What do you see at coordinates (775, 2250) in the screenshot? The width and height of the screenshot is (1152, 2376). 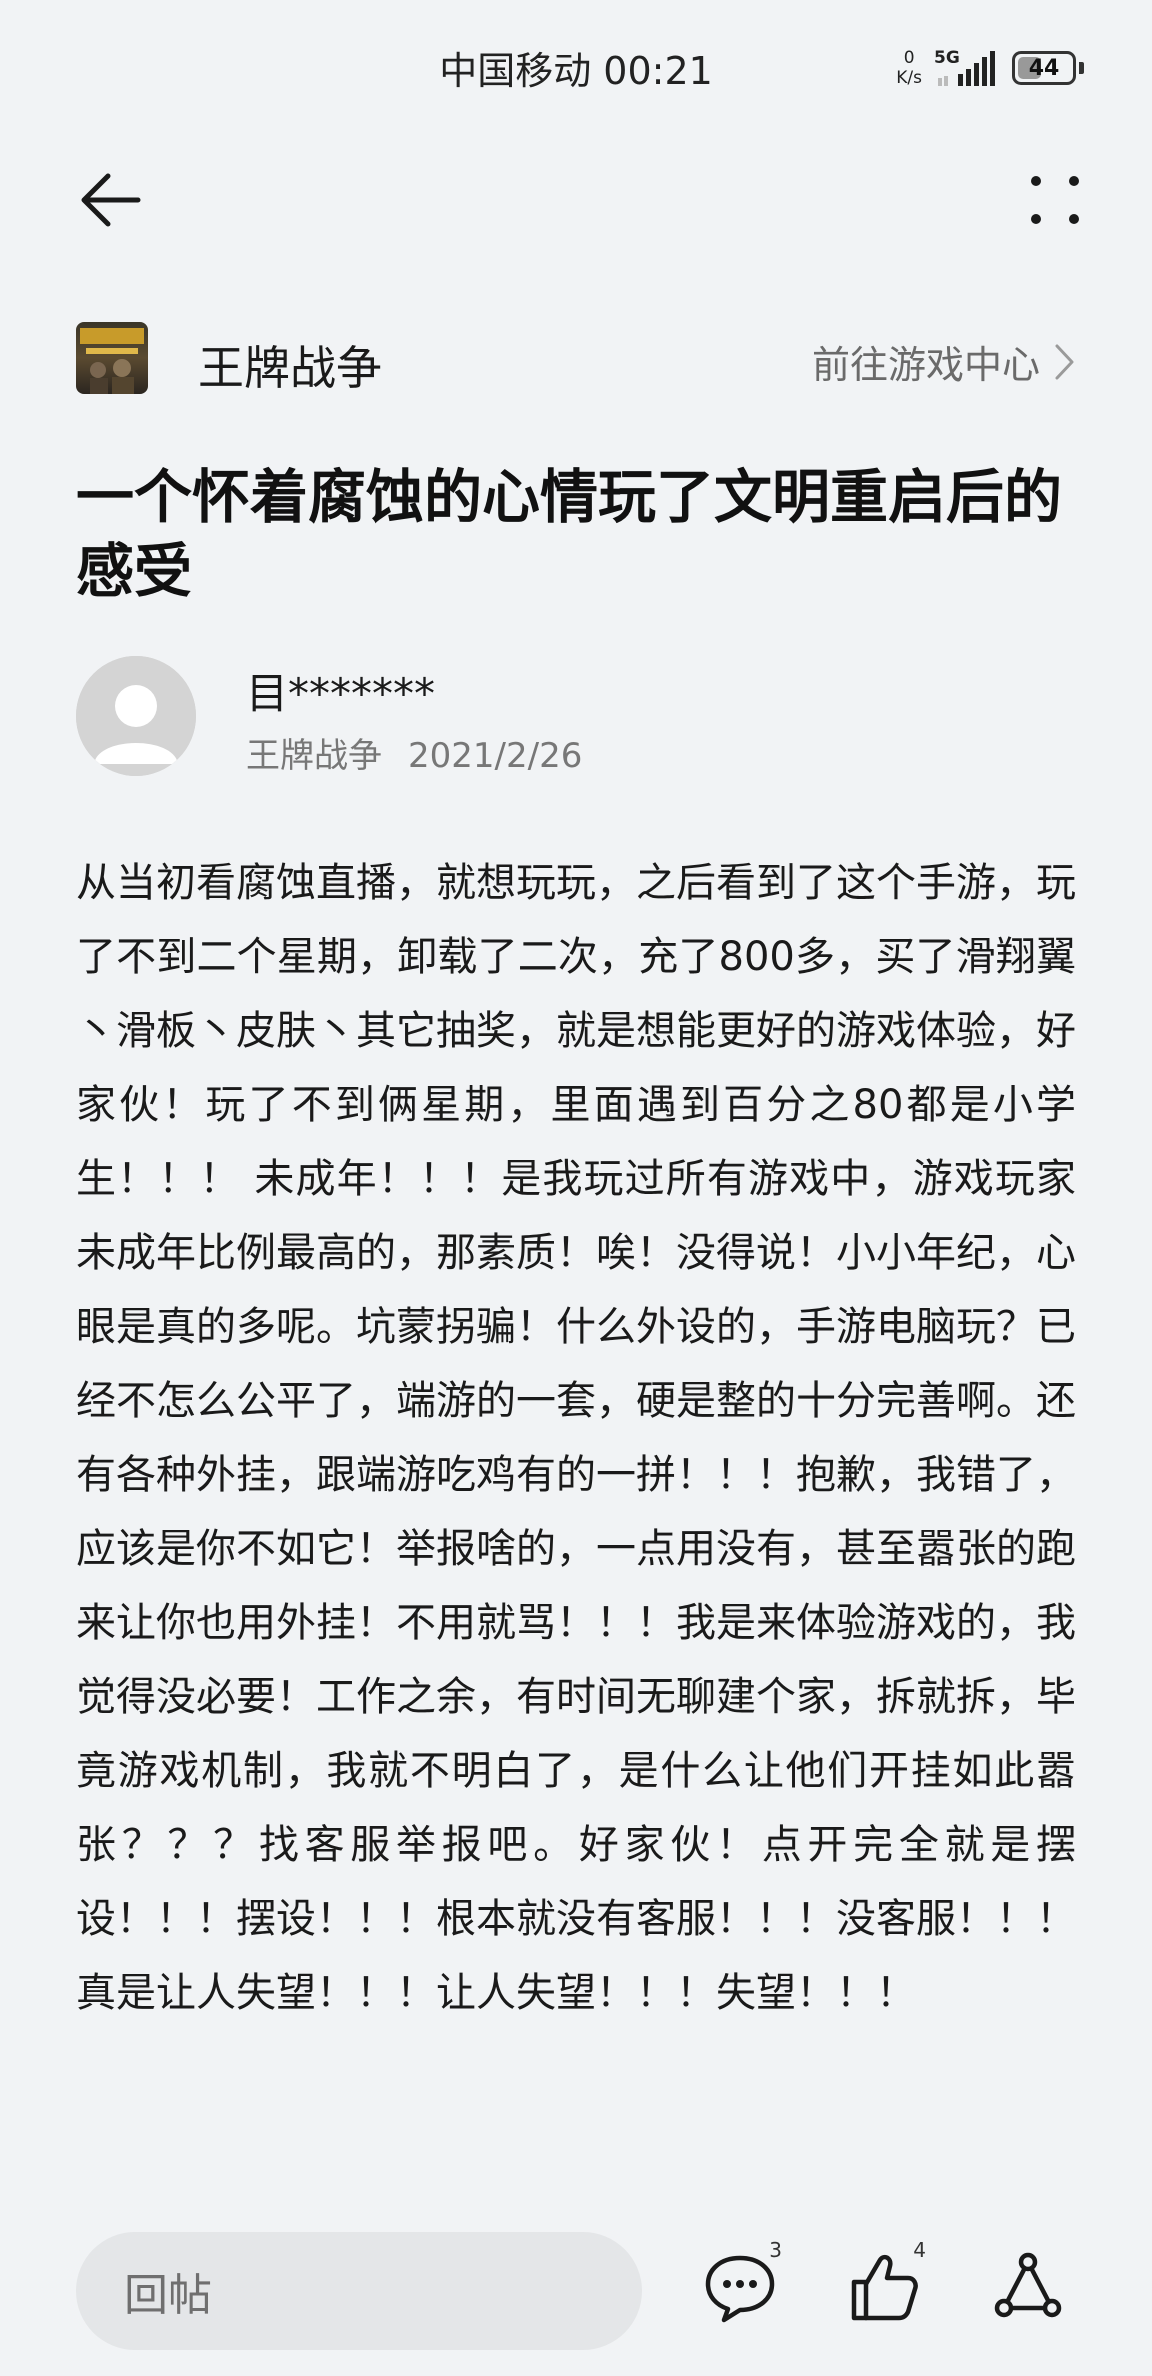 I see `comment-count: 3` at bounding box center [775, 2250].